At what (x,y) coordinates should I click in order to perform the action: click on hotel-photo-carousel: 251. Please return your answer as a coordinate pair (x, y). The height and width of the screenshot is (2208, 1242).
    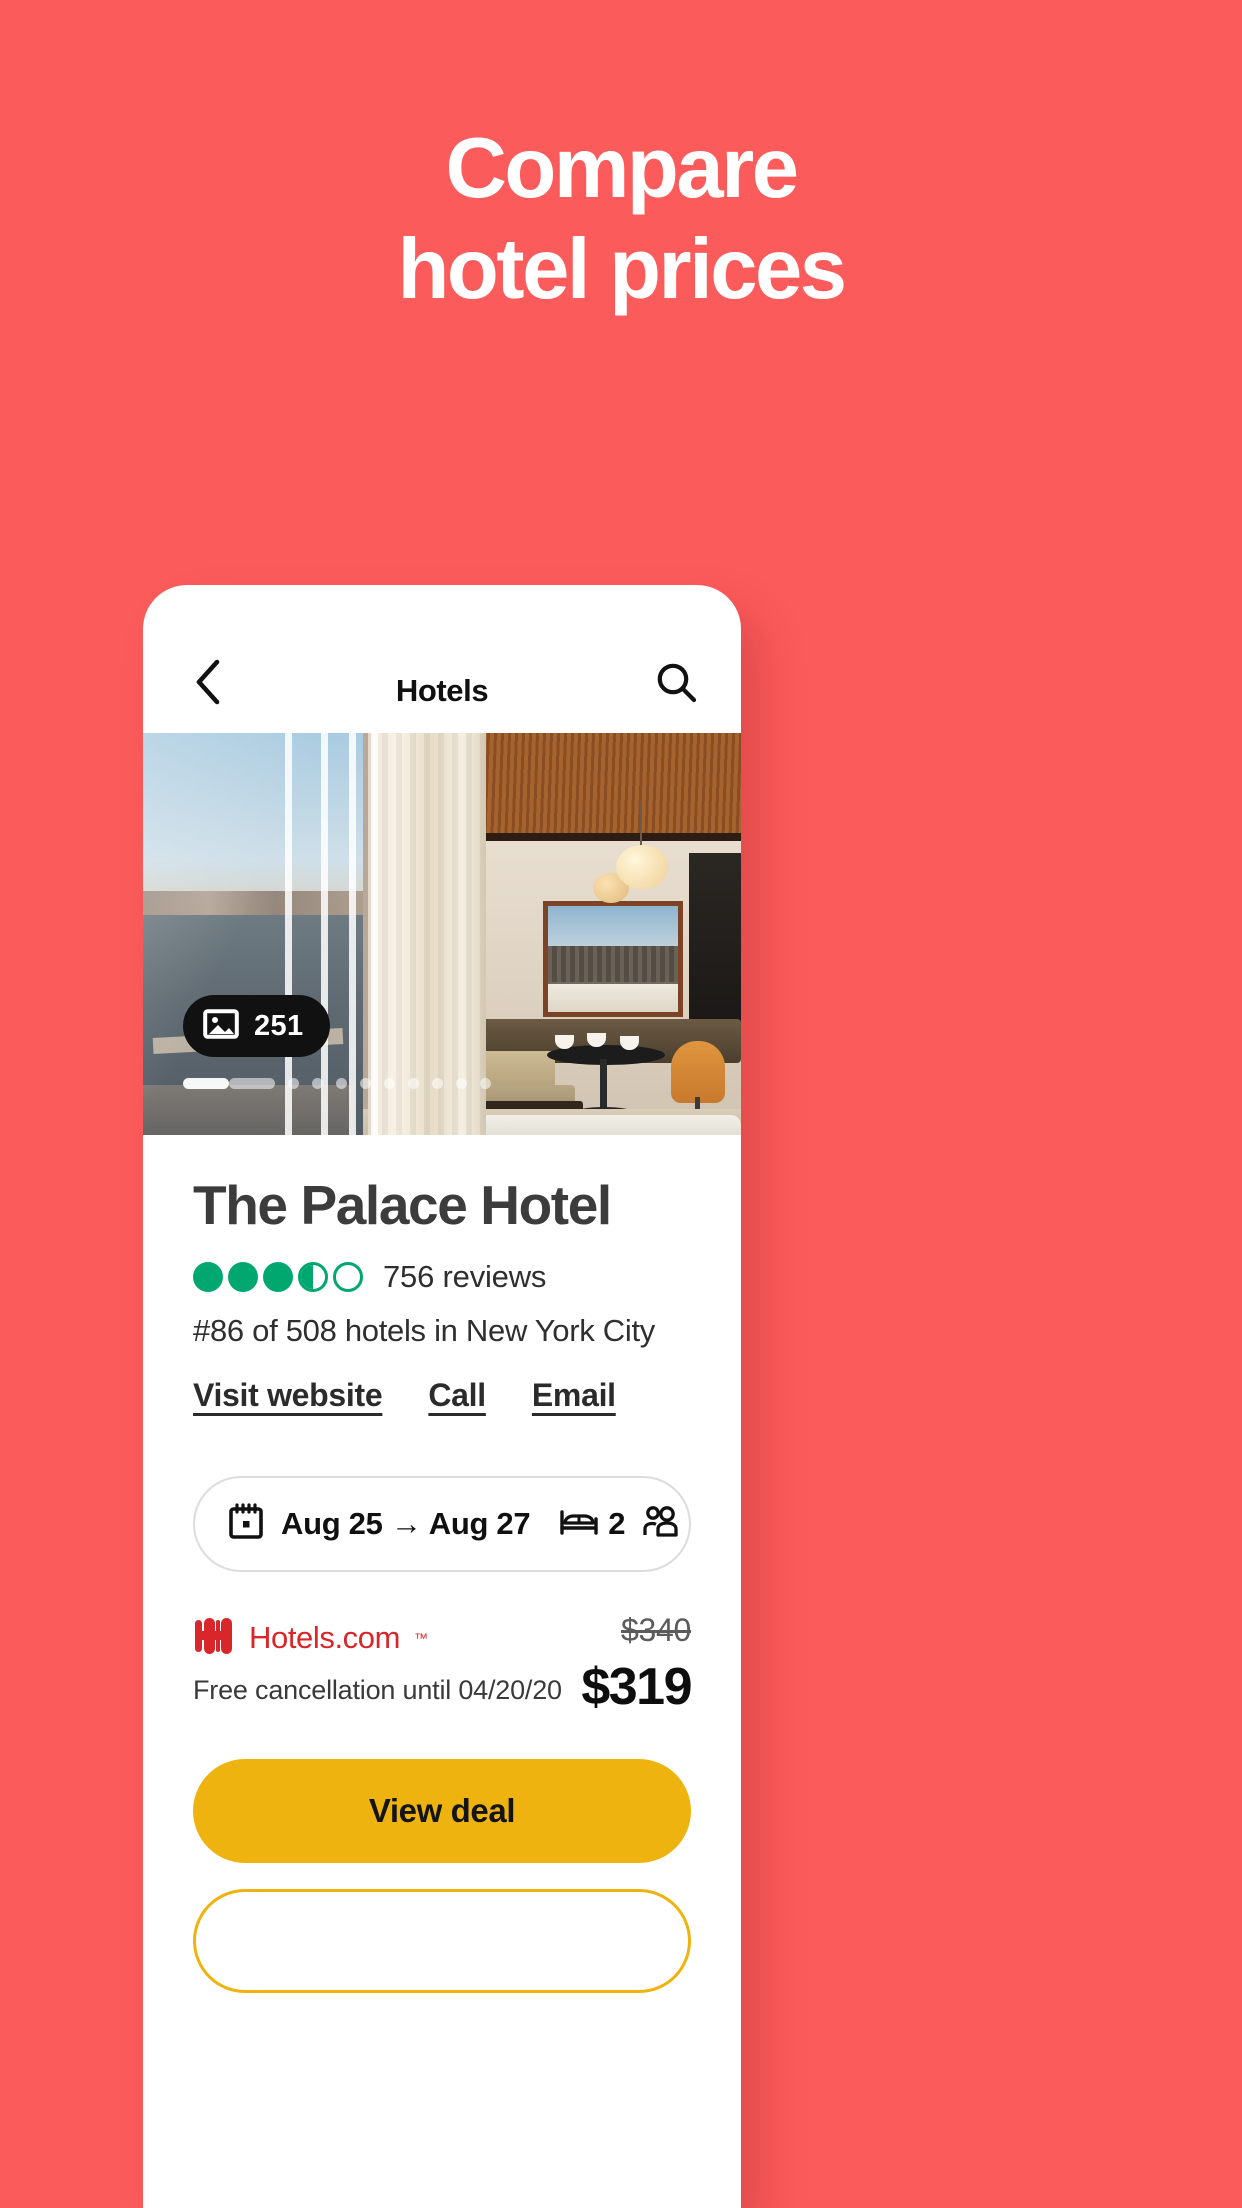
    Looking at the image, I should click on (442, 934).